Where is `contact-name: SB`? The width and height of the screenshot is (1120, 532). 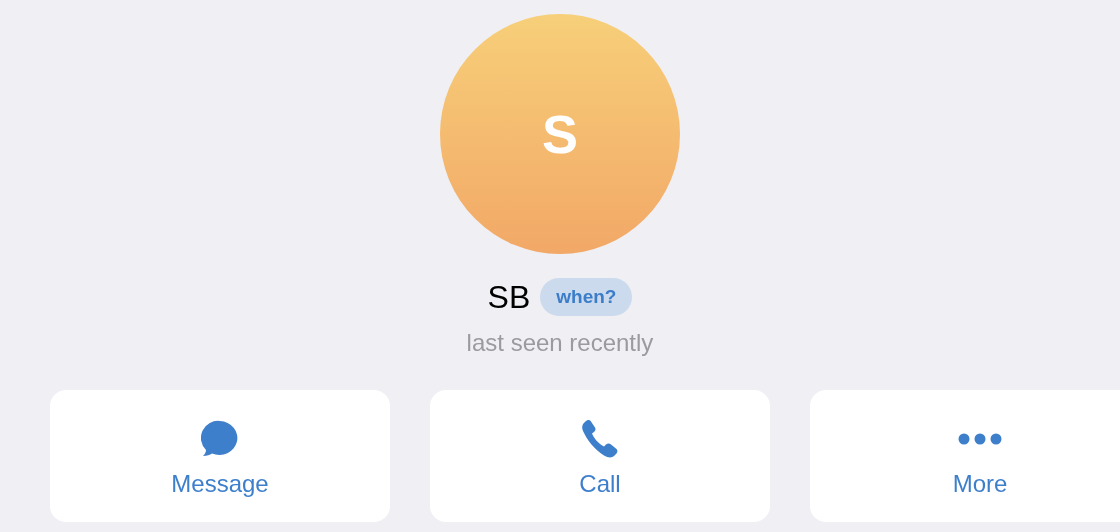 contact-name: SB is located at coordinates (509, 297).